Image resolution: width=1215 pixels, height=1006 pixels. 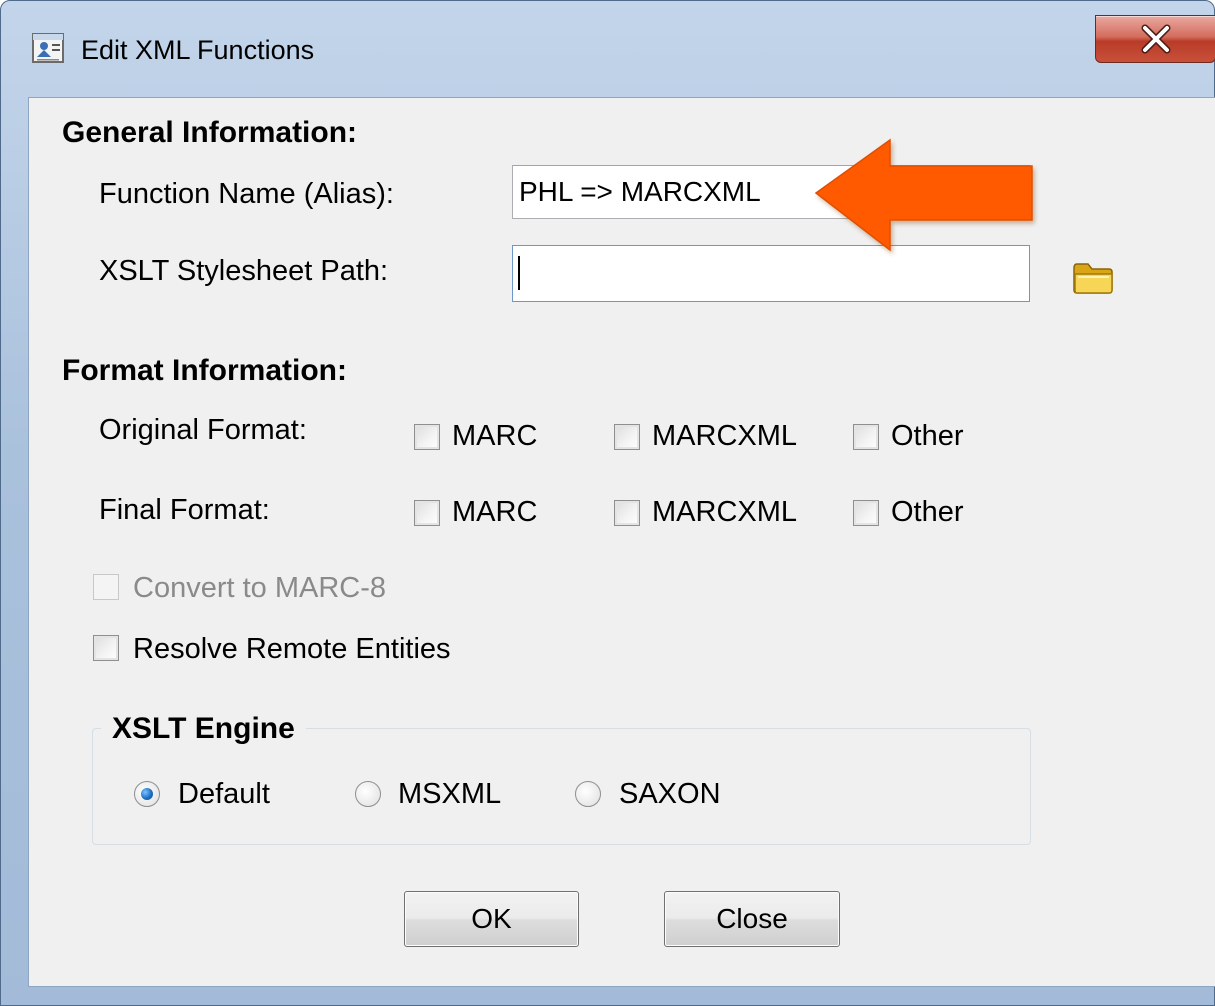 What do you see at coordinates (260, 588) in the screenshot?
I see `convert-marc8-label: Convert to MARC-8` at bounding box center [260, 588].